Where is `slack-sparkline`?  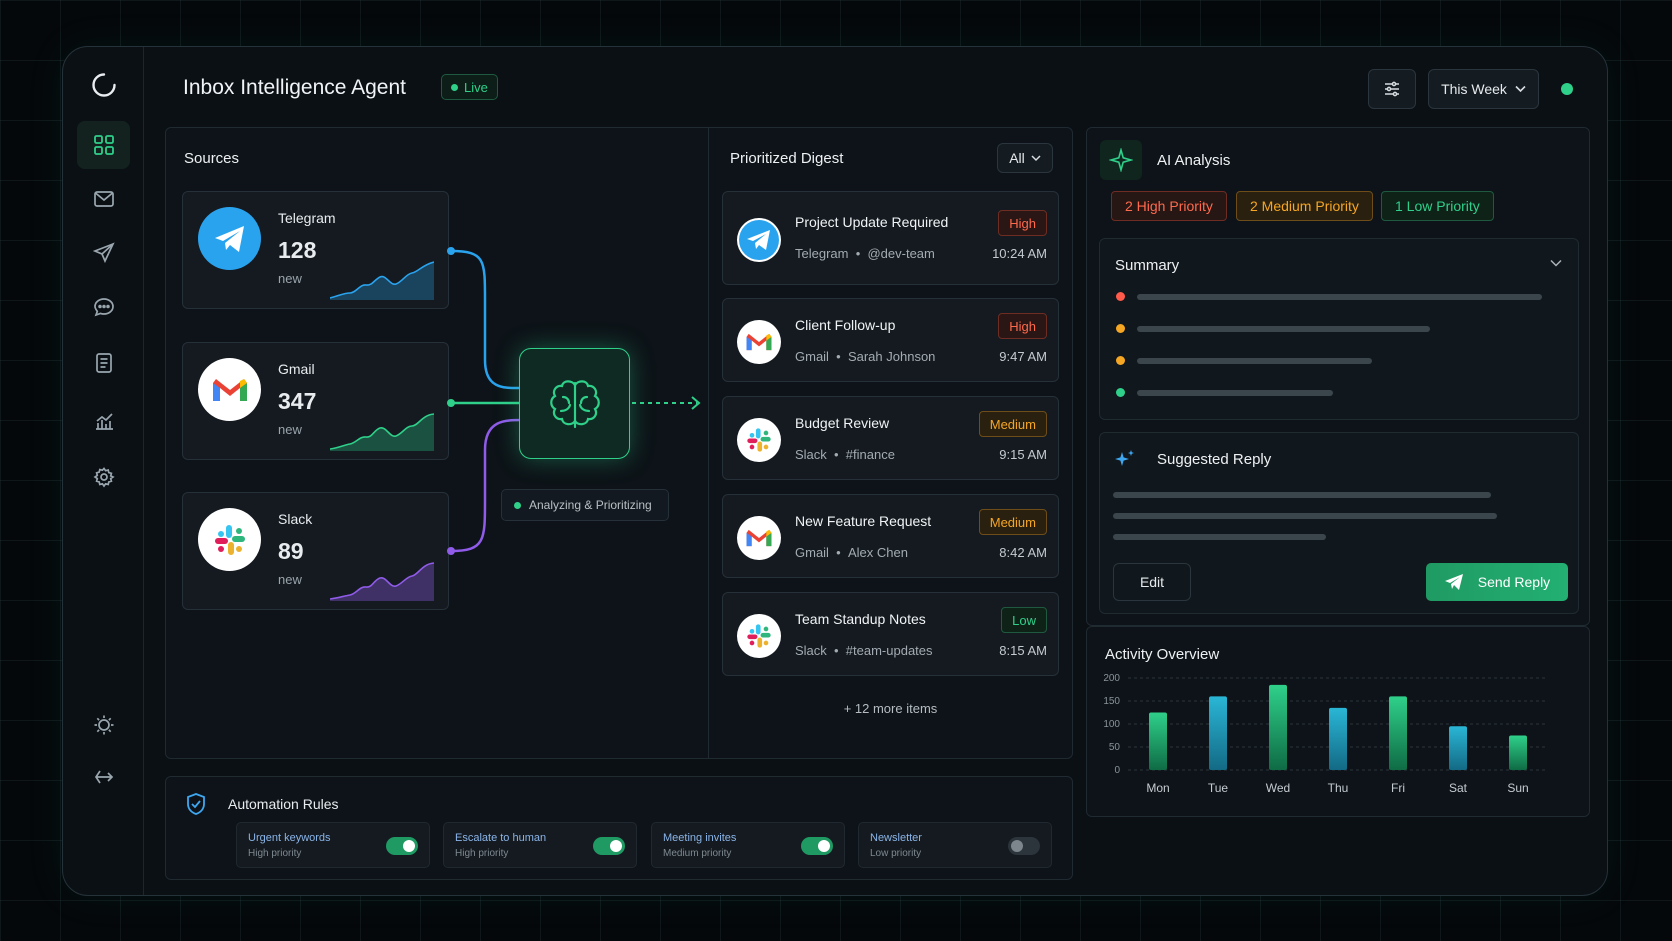
slack-sparkline is located at coordinates (382, 581).